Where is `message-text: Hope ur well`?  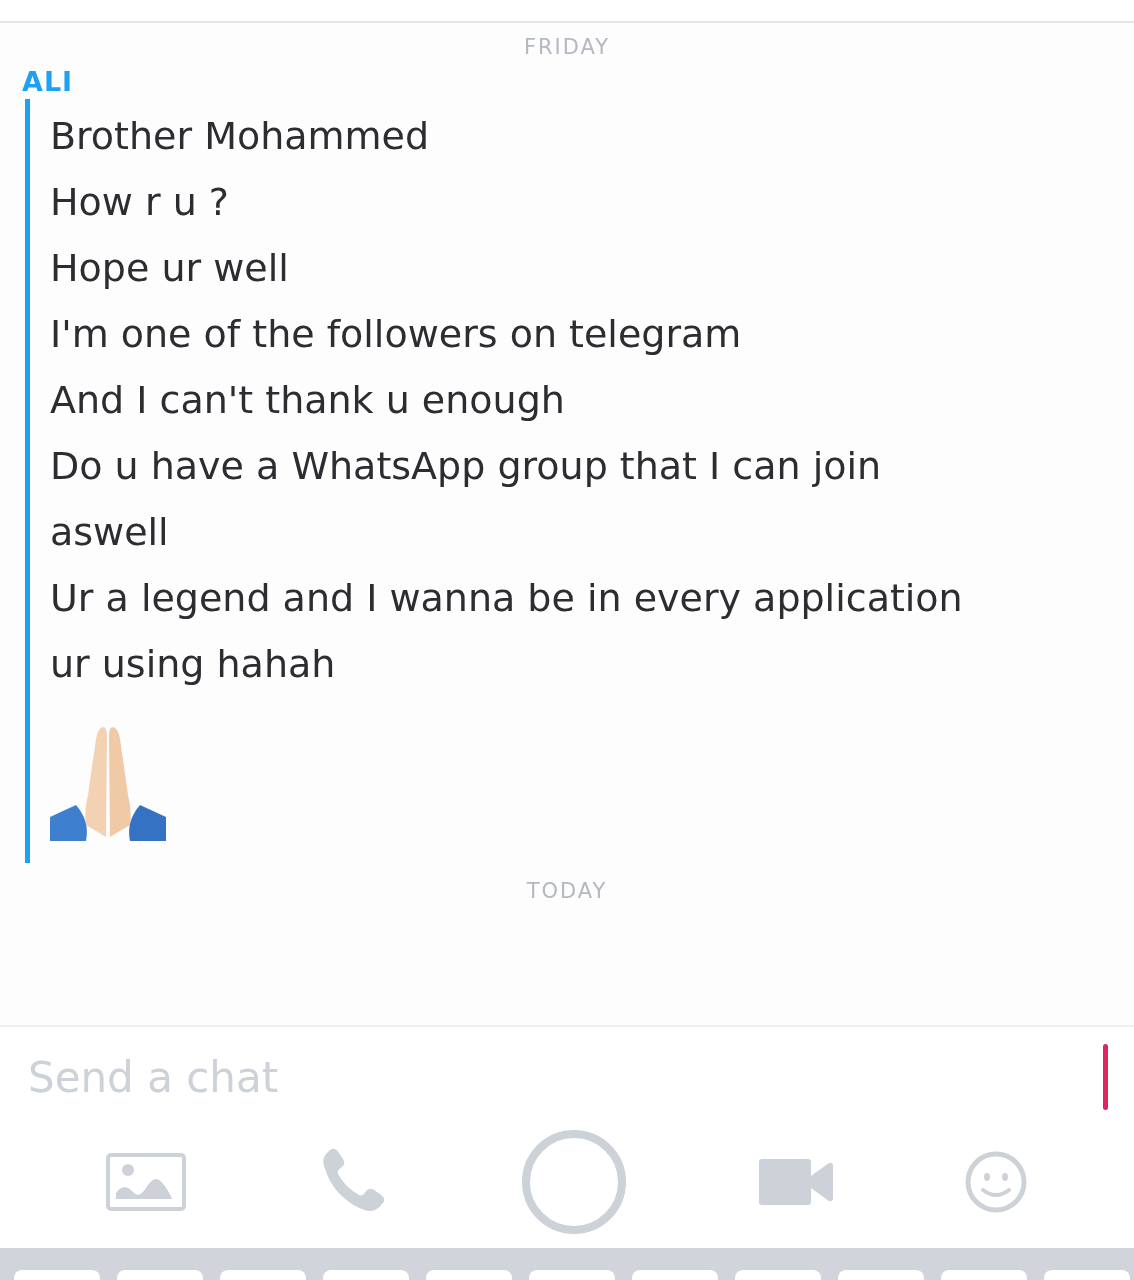
message-text: Hope ur well is located at coordinates (169, 268).